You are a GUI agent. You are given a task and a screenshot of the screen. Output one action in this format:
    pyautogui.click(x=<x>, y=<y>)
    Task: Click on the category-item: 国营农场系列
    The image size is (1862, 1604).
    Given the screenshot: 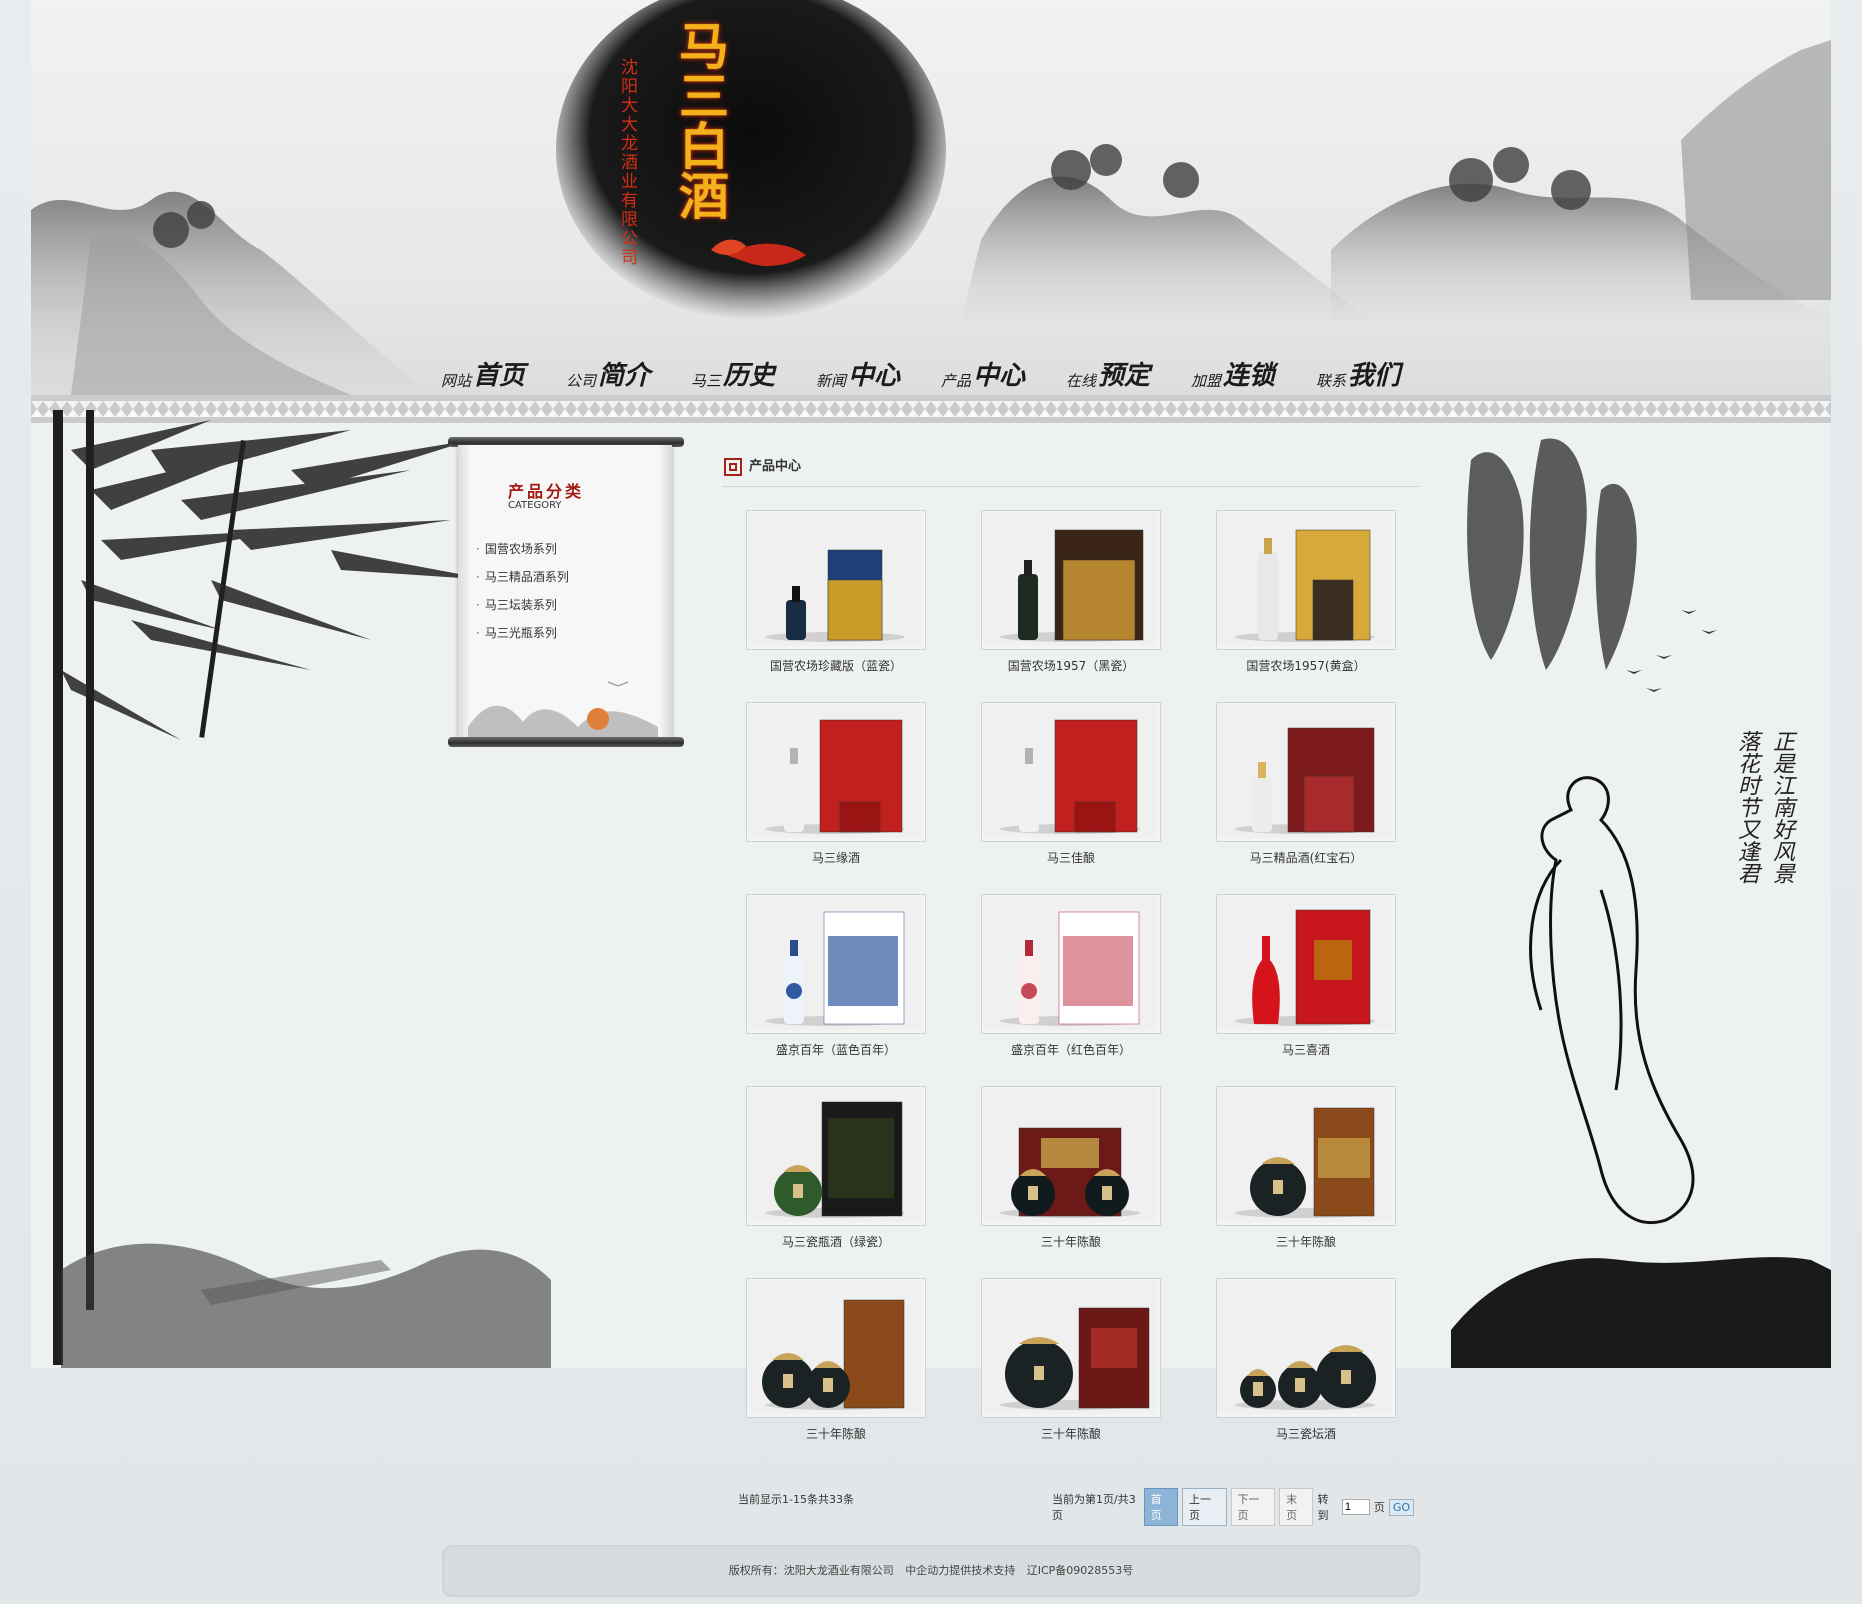 What is the action you would take?
    pyautogui.click(x=522, y=549)
    